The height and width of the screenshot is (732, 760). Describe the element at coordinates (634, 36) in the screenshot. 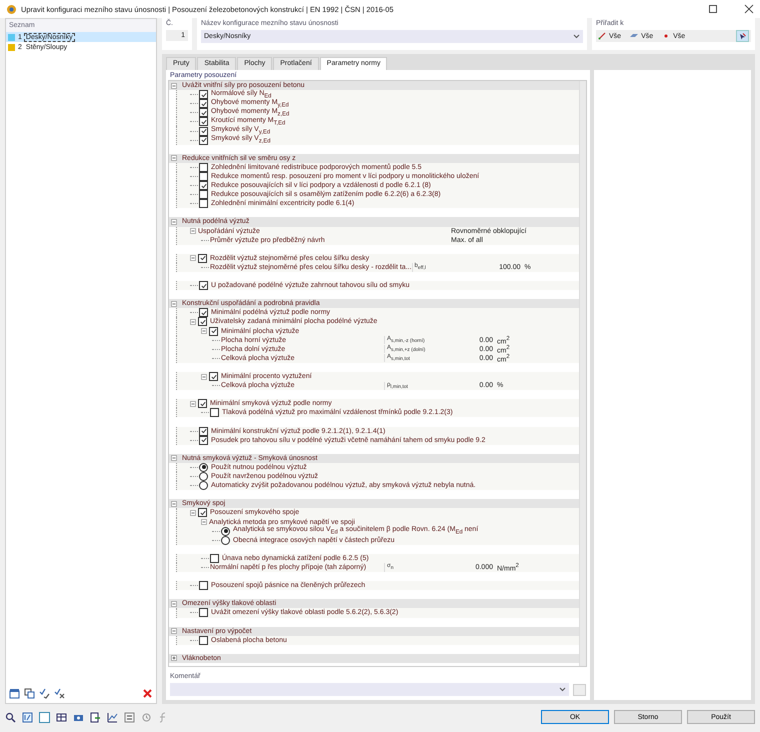

I see `plane-icon` at that location.